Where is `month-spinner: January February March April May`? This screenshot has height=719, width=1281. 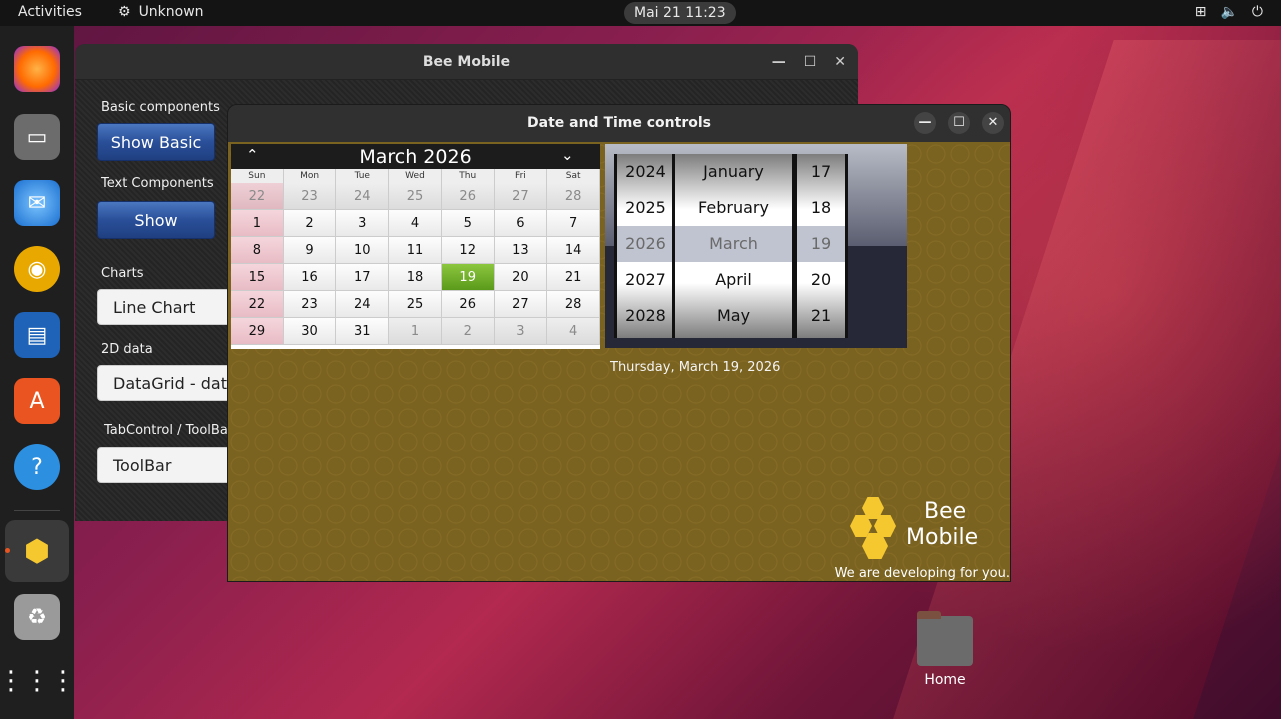 month-spinner: January February March April May is located at coordinates (733, 246).